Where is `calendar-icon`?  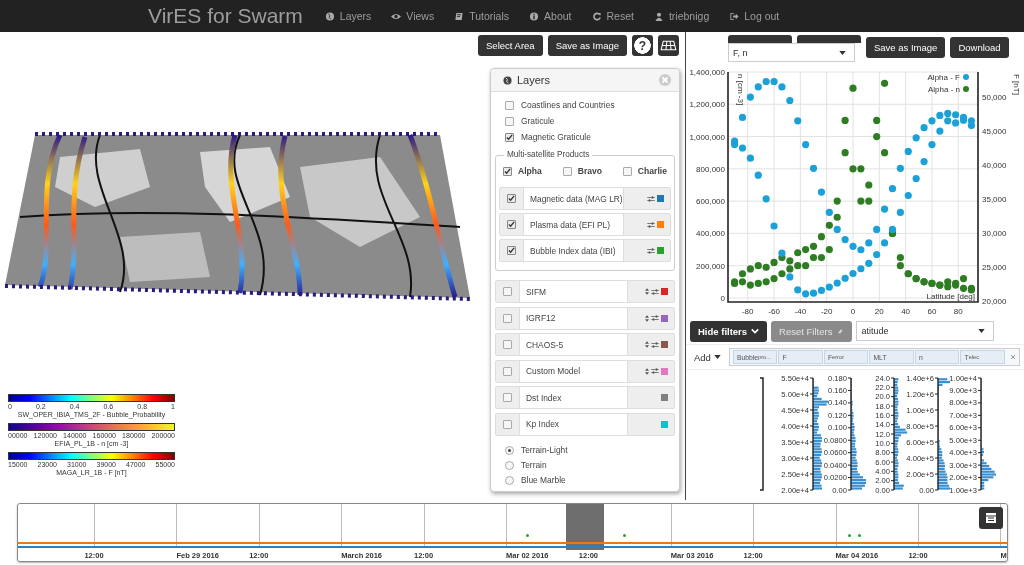 calendar-icon is located at coordinates (991, 518).